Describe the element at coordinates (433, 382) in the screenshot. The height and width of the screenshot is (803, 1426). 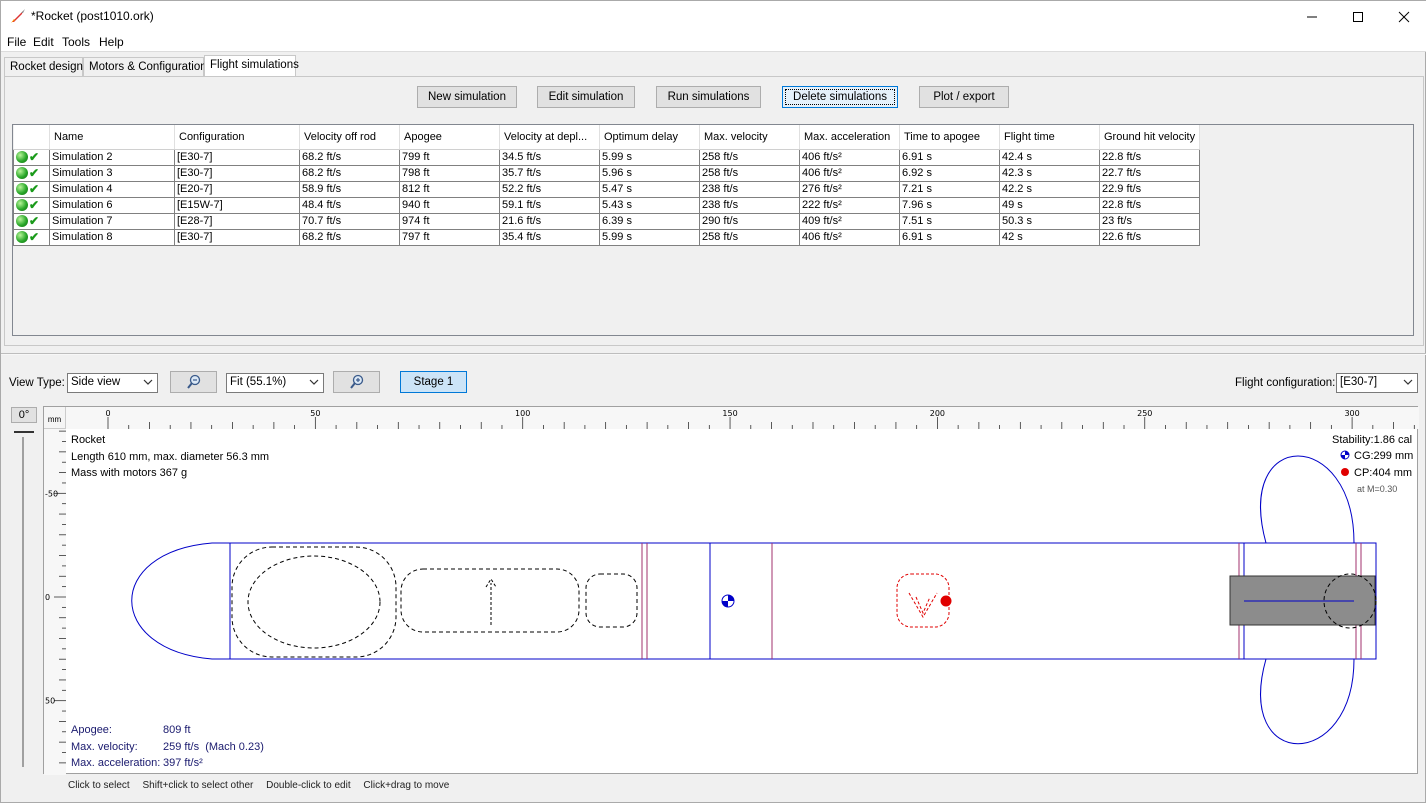
I see `stage-1-toggle: Stage 1` at that location.